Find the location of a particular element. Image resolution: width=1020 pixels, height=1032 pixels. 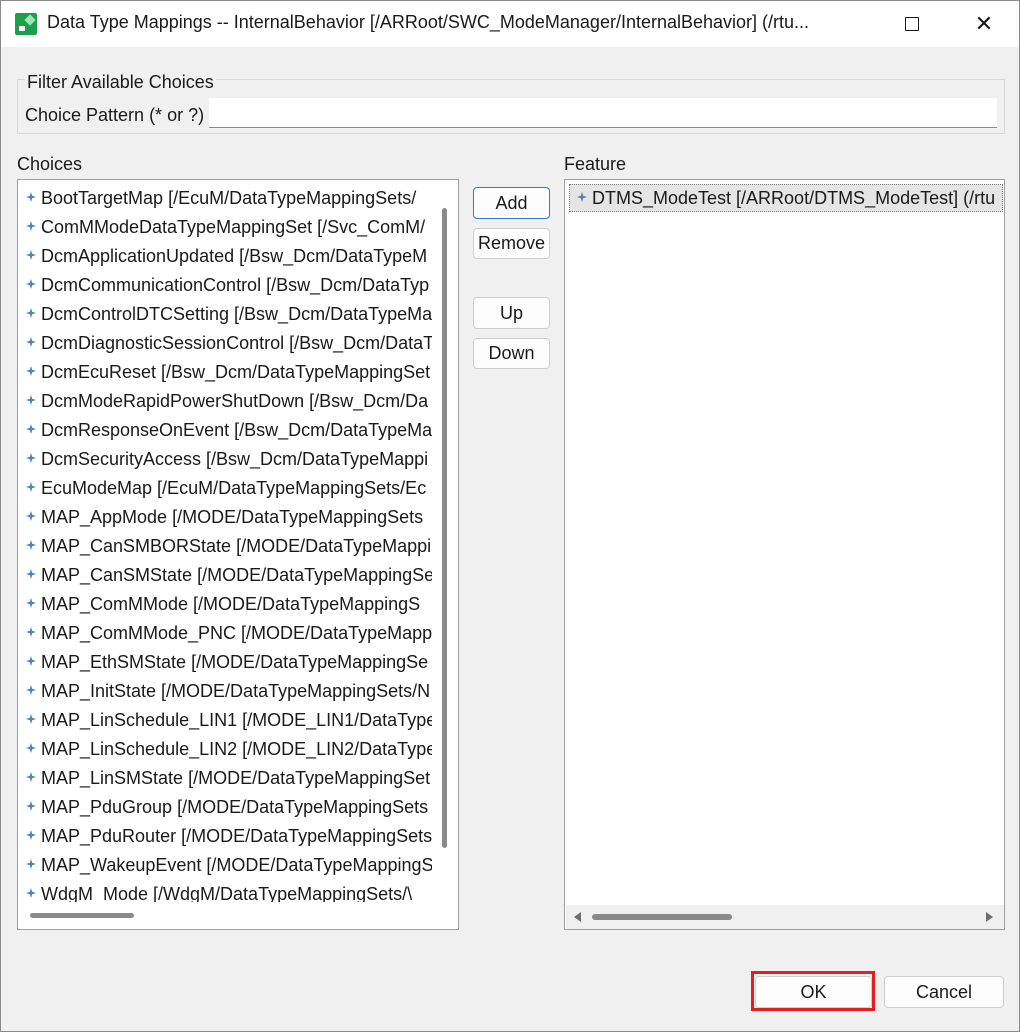

scroll-right-arrow-icon is located at coordinates (989, 917).